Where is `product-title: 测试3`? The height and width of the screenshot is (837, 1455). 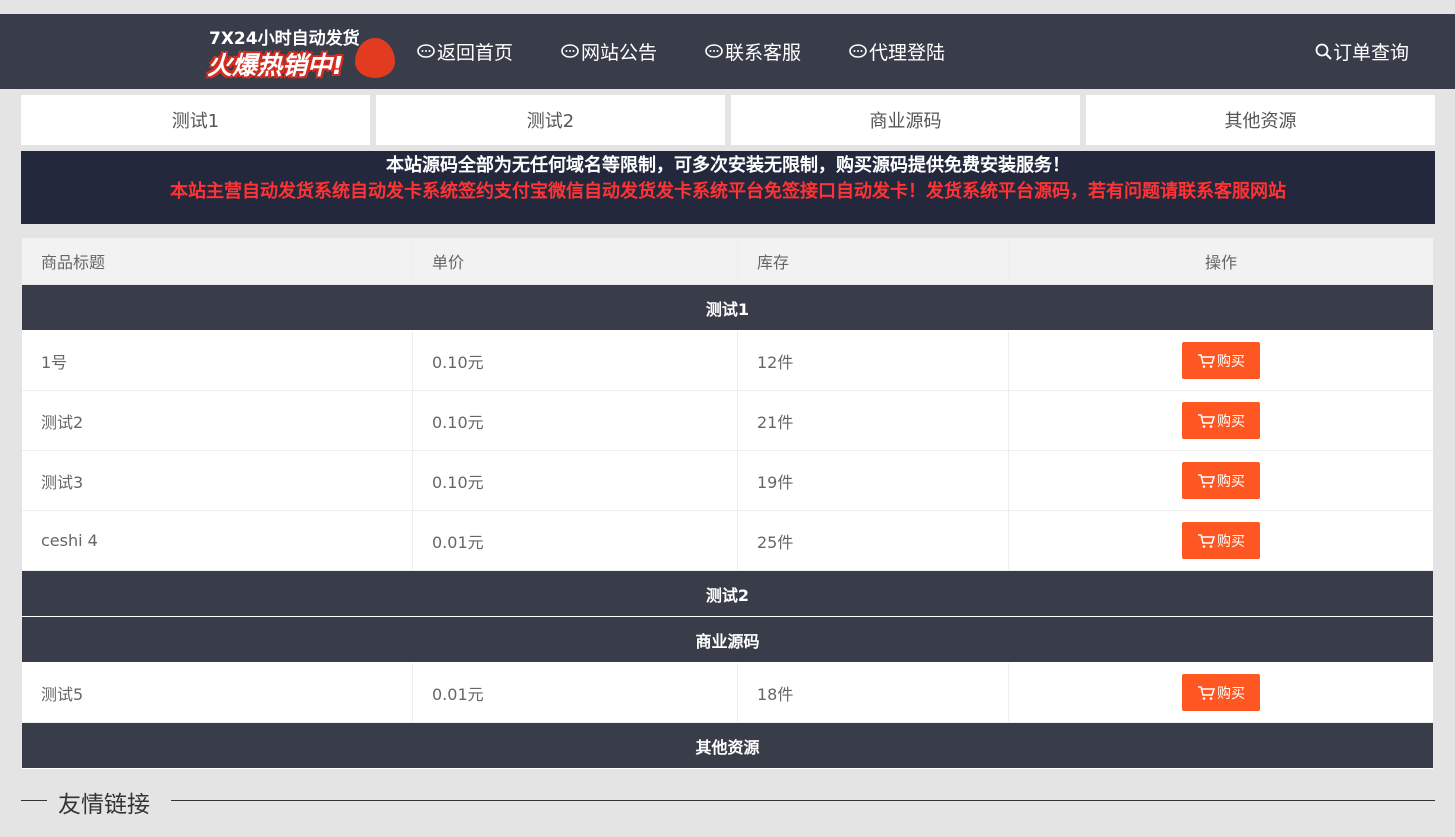 product-title: 测试3 is located at coordinates (217, 480).